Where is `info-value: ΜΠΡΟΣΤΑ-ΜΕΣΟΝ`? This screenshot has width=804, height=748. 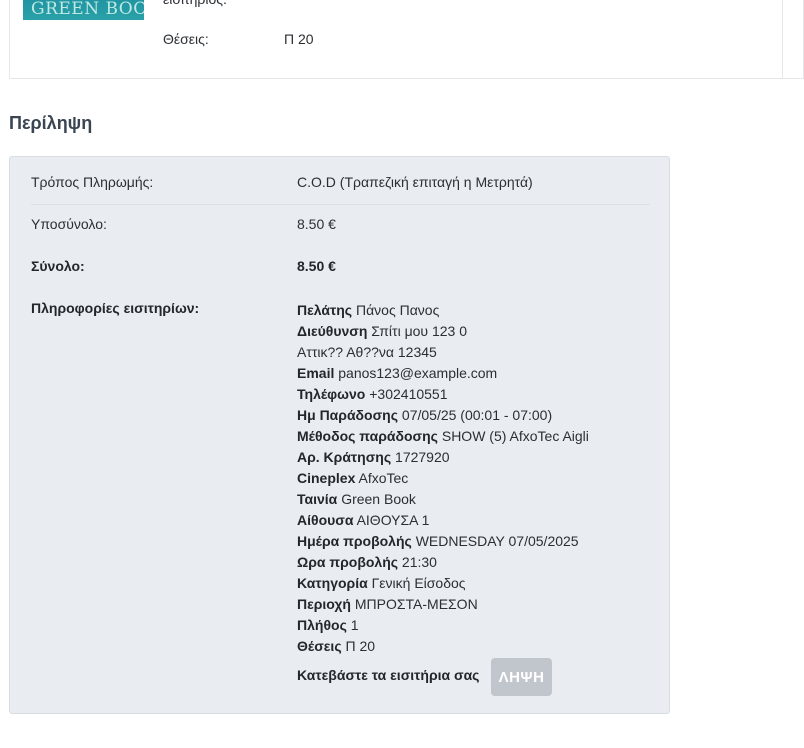 info-value: ΜΠΡΟΣΤΑ-ΜΕΣΟΝ is located at coordinates (416, 604).